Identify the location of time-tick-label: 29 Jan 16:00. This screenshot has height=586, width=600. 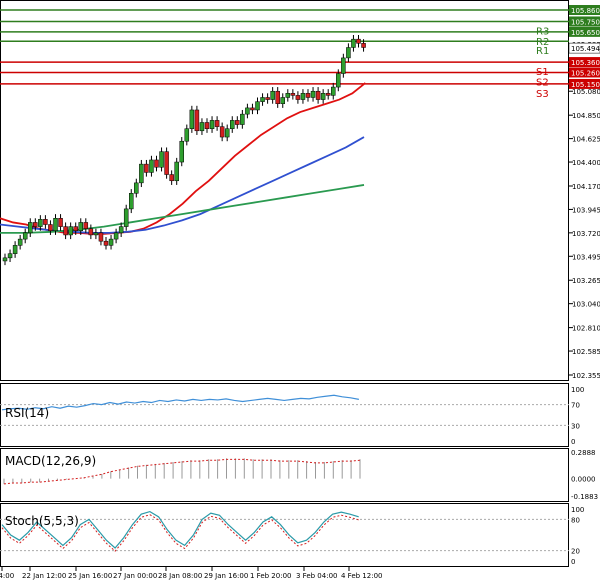
(226, 576).